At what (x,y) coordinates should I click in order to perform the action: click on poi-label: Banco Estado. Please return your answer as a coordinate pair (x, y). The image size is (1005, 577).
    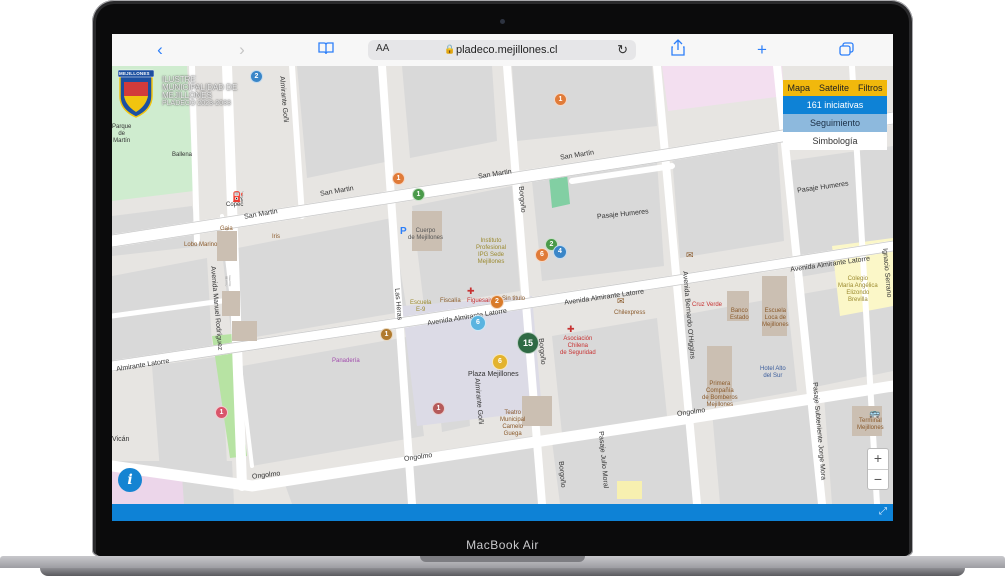
    Looking at the image, I should click on (739, 314).